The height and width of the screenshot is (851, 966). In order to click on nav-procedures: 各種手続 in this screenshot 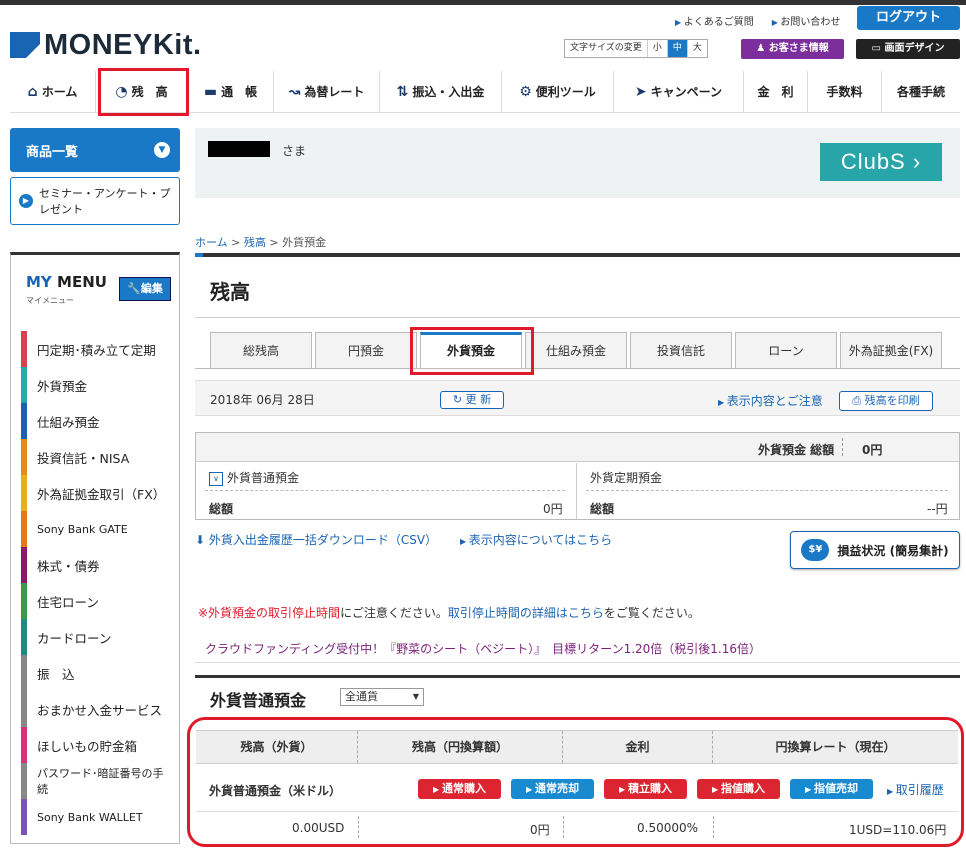, I will do `click(921, 92)`.